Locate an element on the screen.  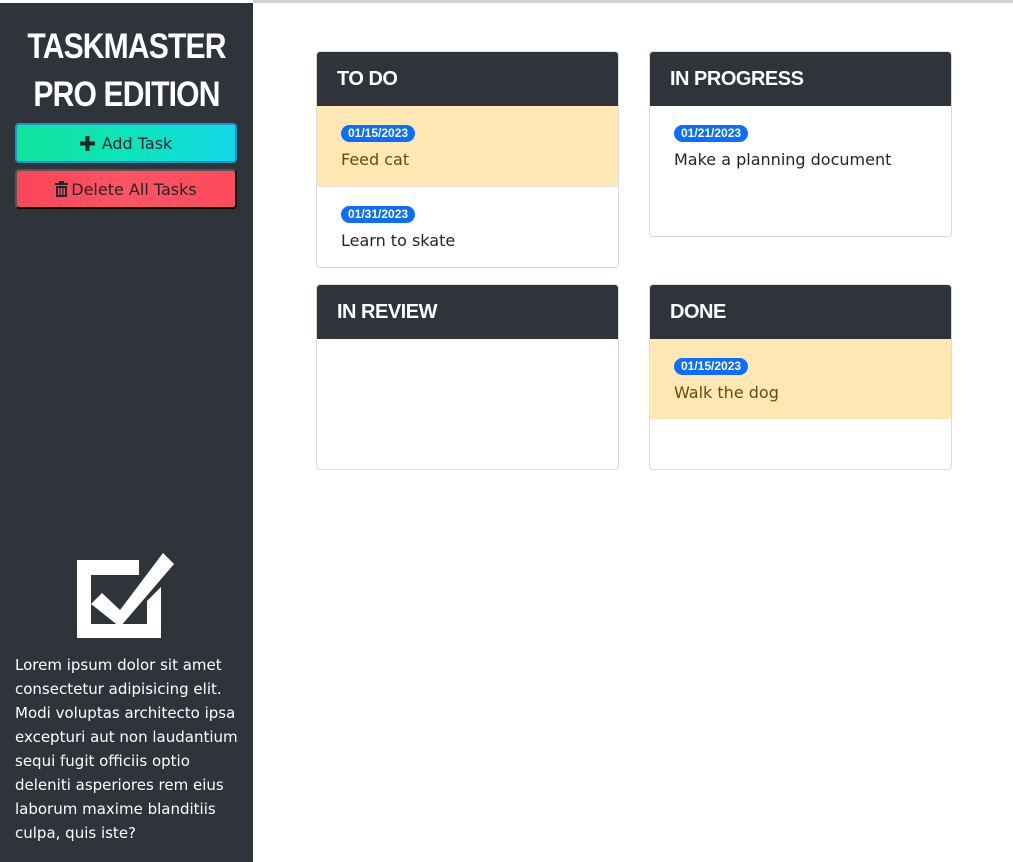
task-card: 01/21/2023 Make a planning document is located at coordinates (800, 146).